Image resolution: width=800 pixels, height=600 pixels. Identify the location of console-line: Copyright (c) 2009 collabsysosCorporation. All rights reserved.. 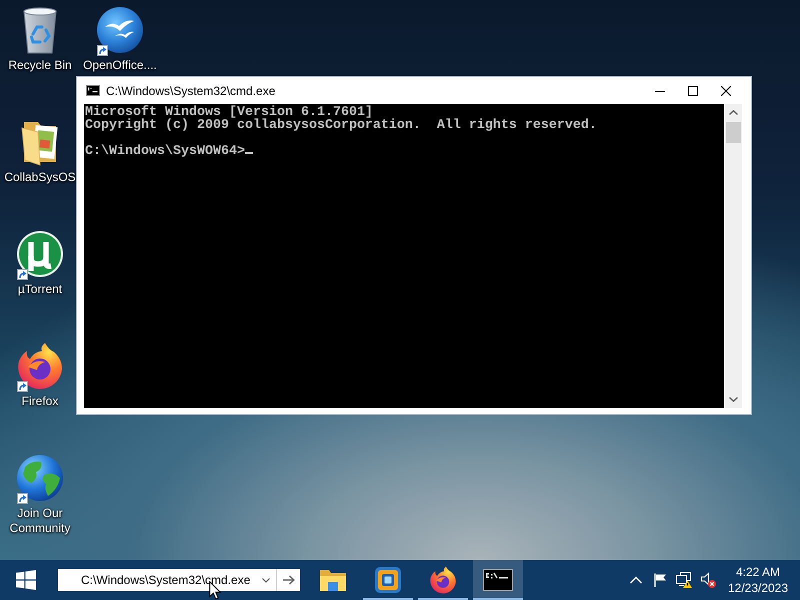
(341, 125).